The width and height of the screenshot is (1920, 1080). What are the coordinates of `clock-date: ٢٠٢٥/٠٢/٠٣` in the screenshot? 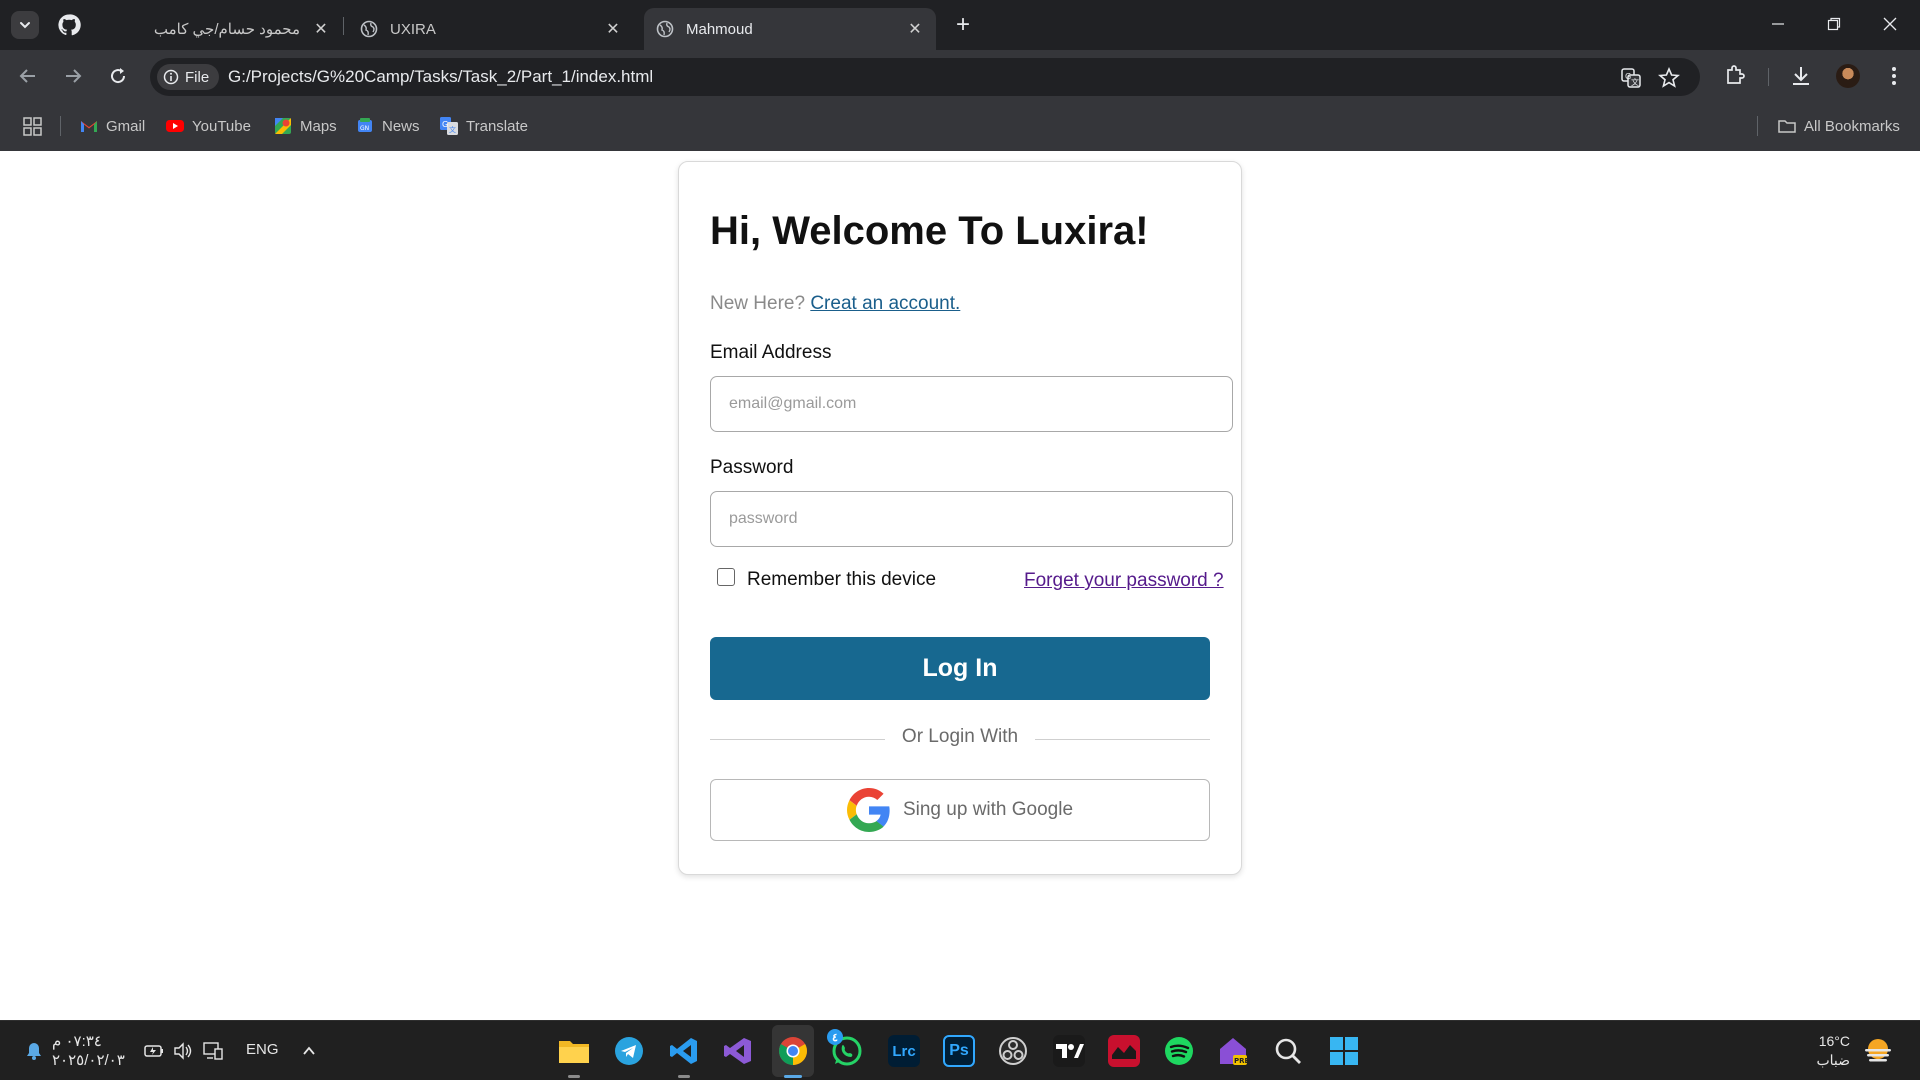 It's located at (88, 1060).